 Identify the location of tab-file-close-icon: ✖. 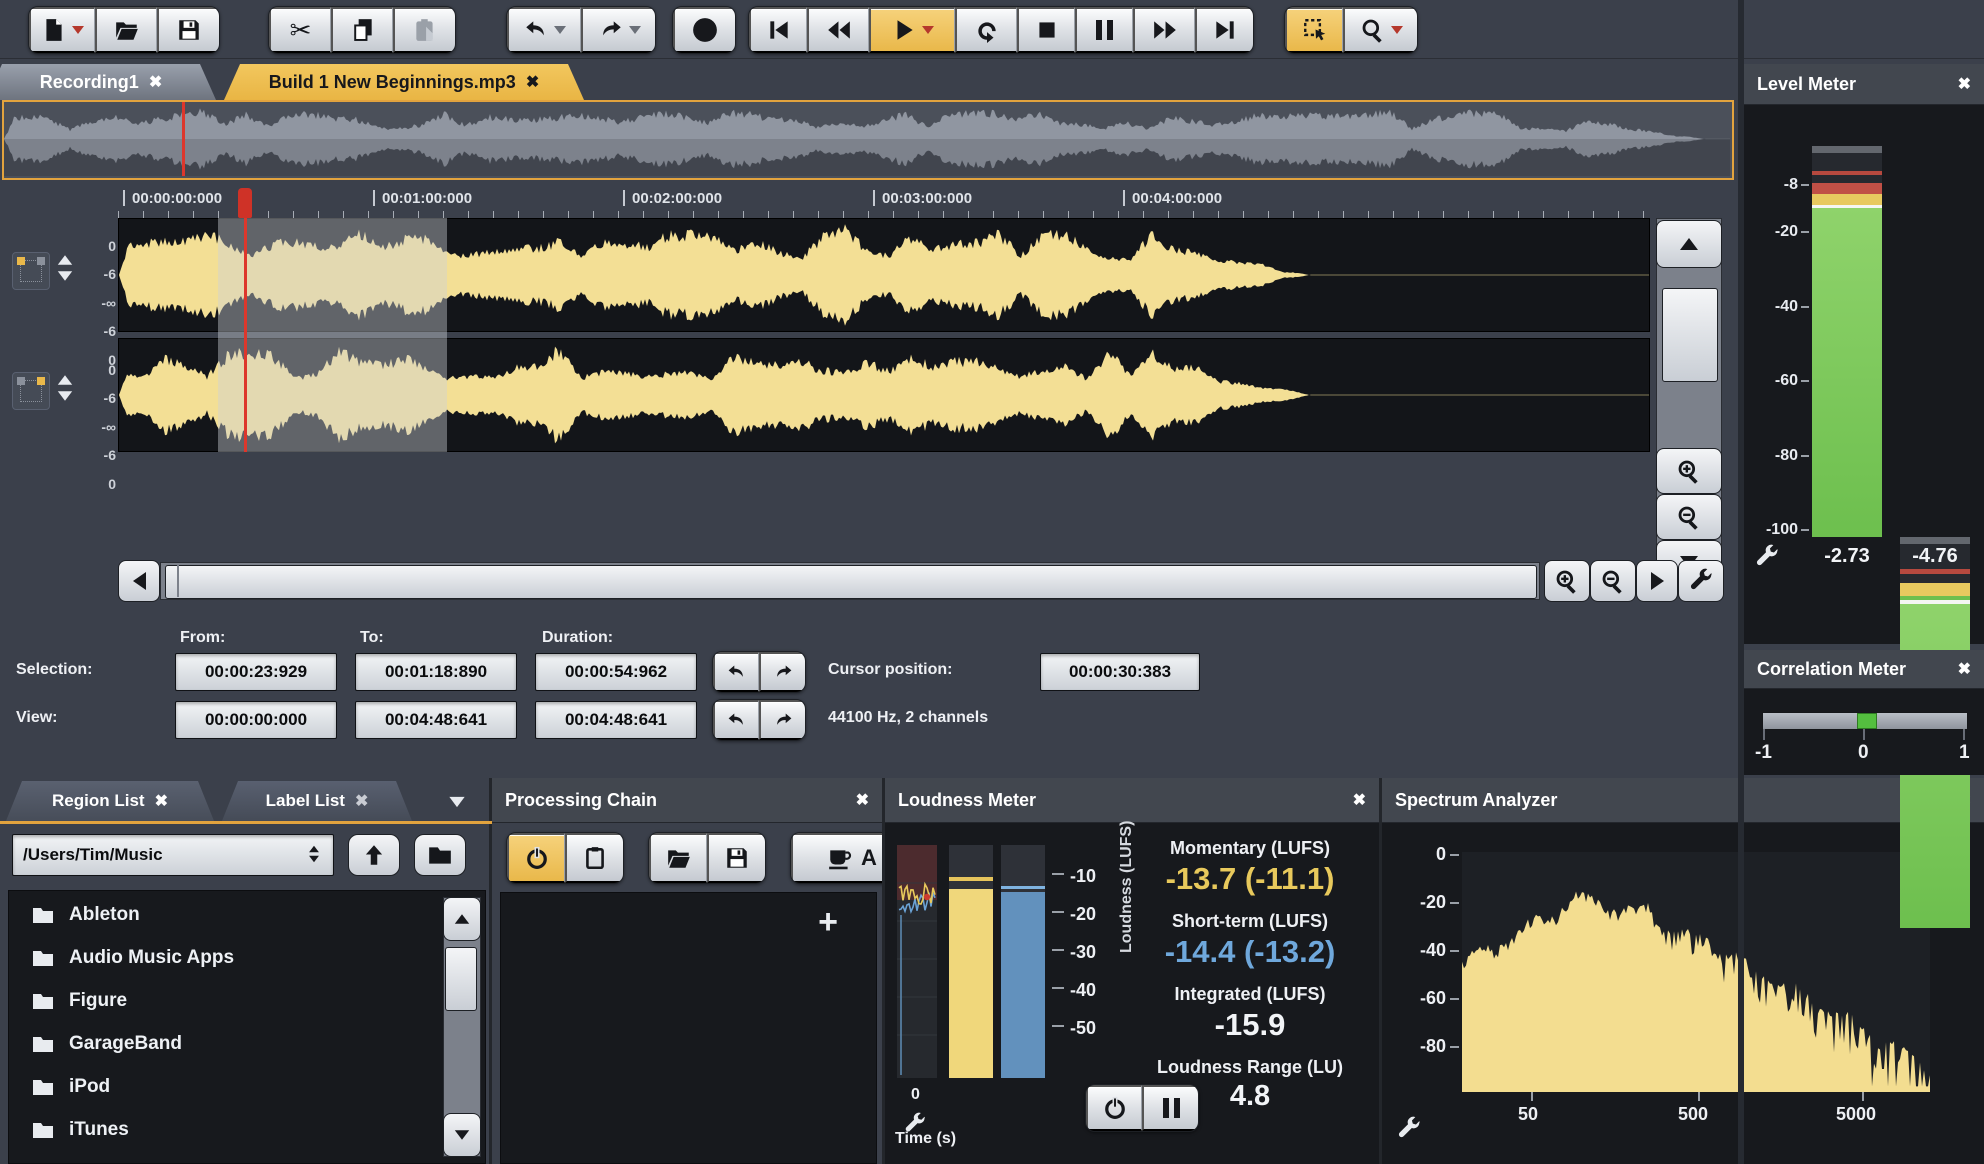
(532, 82).